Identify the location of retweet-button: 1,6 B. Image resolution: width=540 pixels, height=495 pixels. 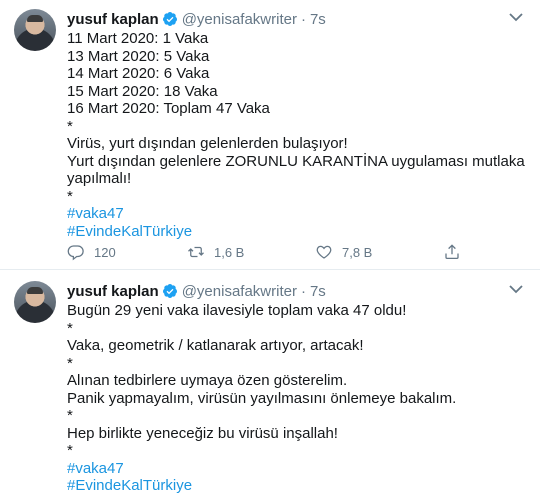
(251, 252).